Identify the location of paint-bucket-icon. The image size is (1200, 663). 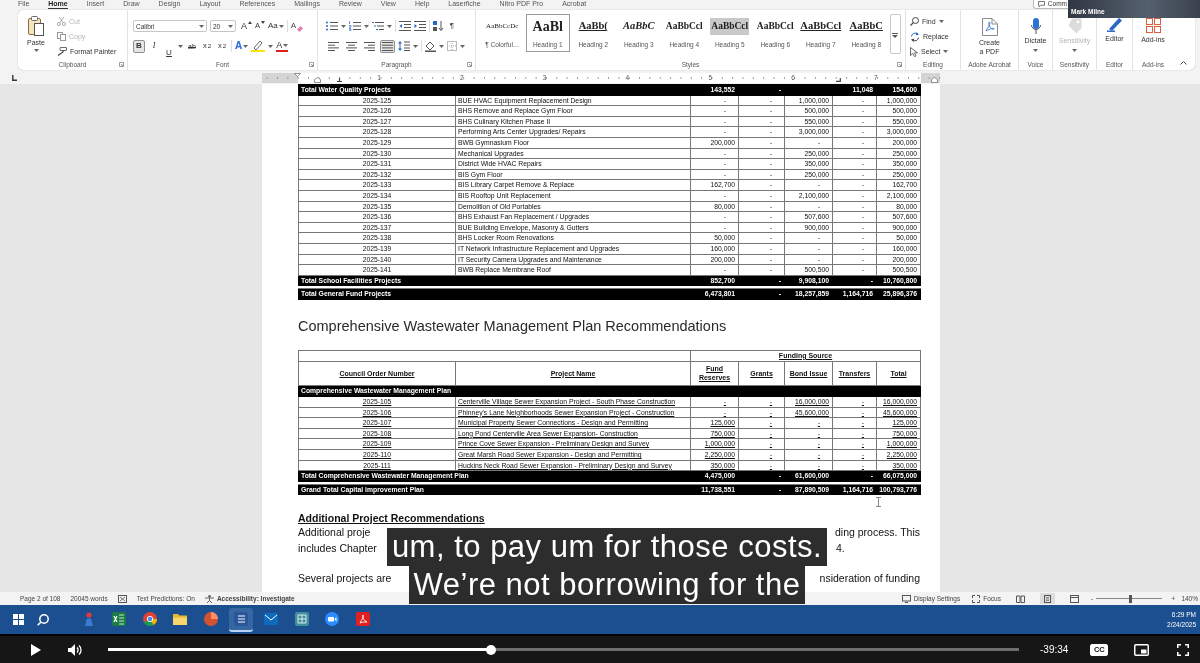
(430, 46).